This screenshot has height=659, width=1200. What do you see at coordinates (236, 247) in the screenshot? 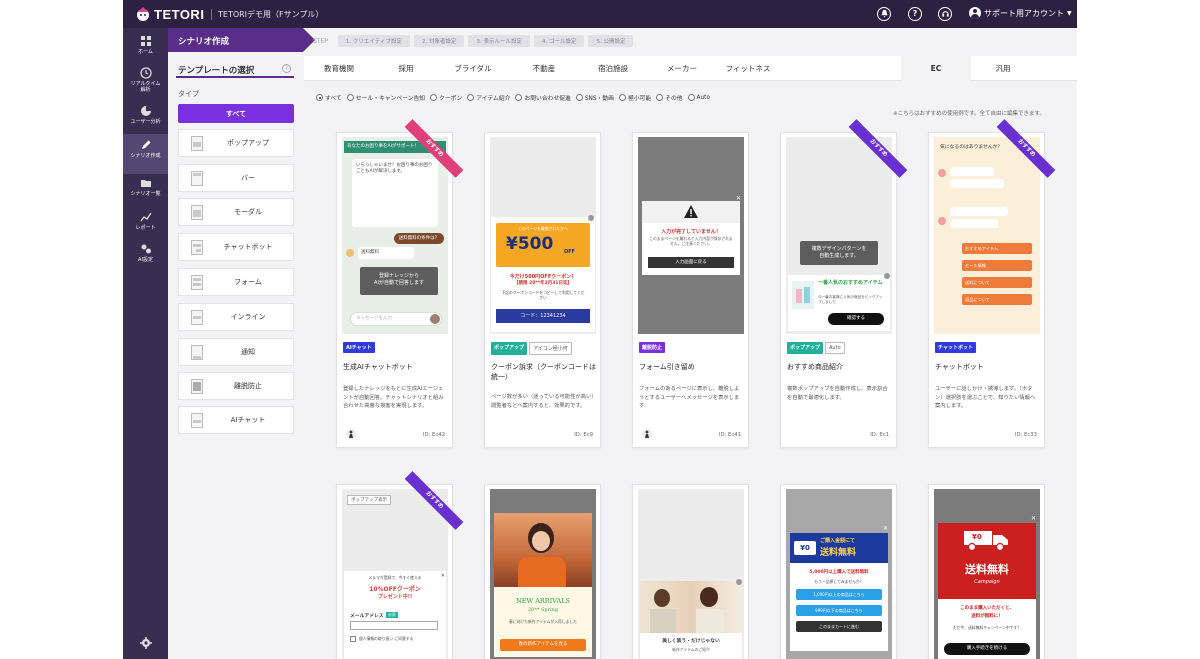
I see `type-chatbot-button: チャットボット` at bounding box center [236, 247].